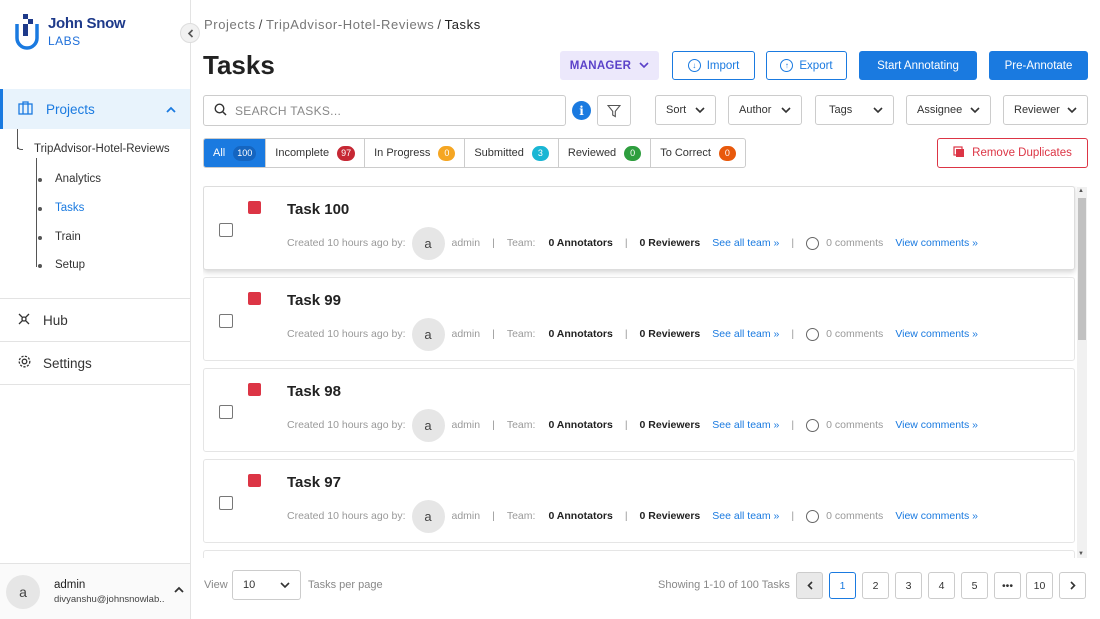  What do you see at coordinates (78, 179) in the screenshot?
I see `tree-item-analytics: Analytics` at bounding box center [78, 179].